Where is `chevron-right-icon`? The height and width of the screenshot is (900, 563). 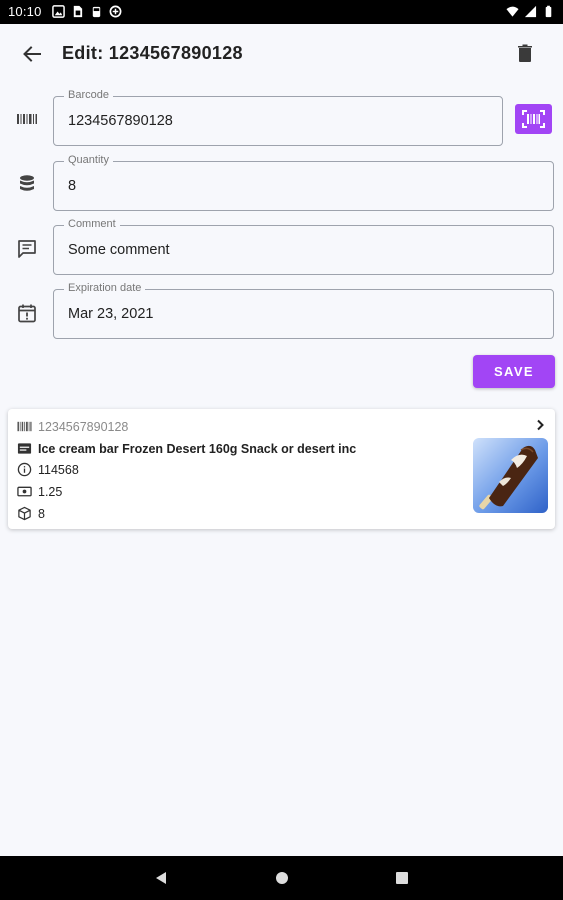 chevron-right-icon is located at coordinates (540, 425).